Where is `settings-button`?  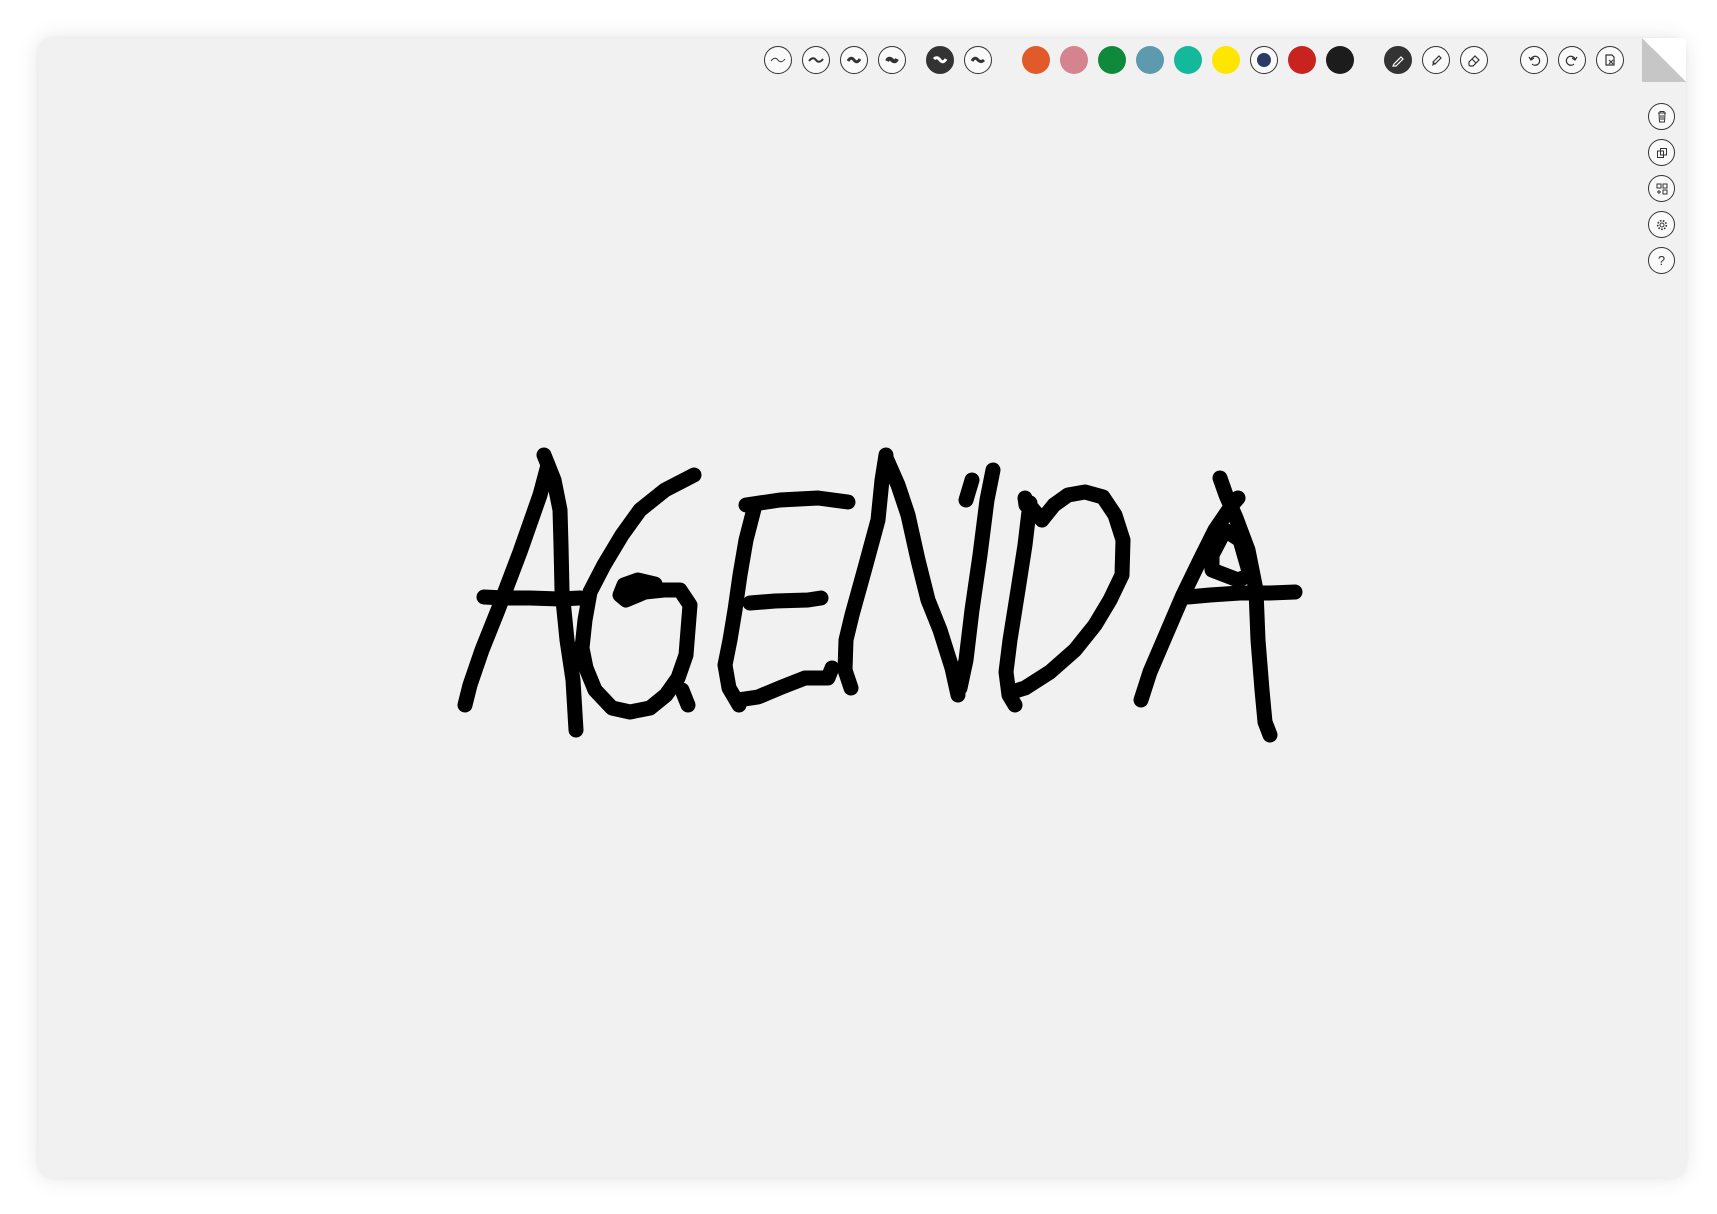 settings-button is located at coordinates (1661, 224).